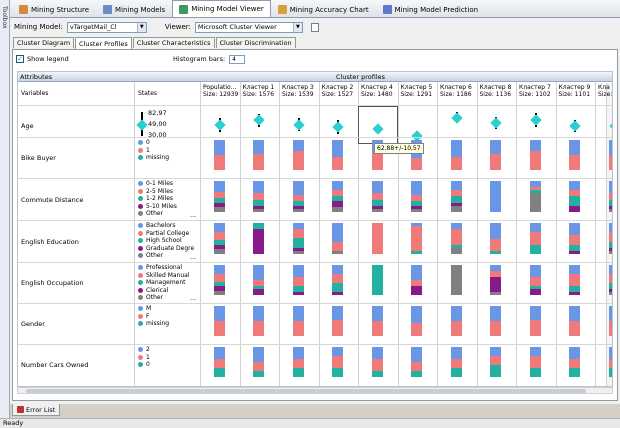 Image resolution: width=620 pixels, height=428 pixels. Describe the element at coordinates (605, 91) in the screenshot. I see `cluster-column-header: Кла Size:` at that location.